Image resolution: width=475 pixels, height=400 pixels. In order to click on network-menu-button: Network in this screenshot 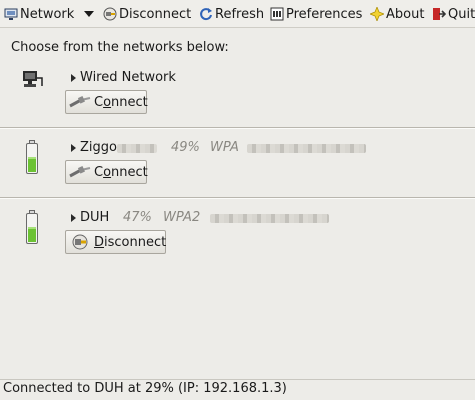, I will do `click(49, 14)`.